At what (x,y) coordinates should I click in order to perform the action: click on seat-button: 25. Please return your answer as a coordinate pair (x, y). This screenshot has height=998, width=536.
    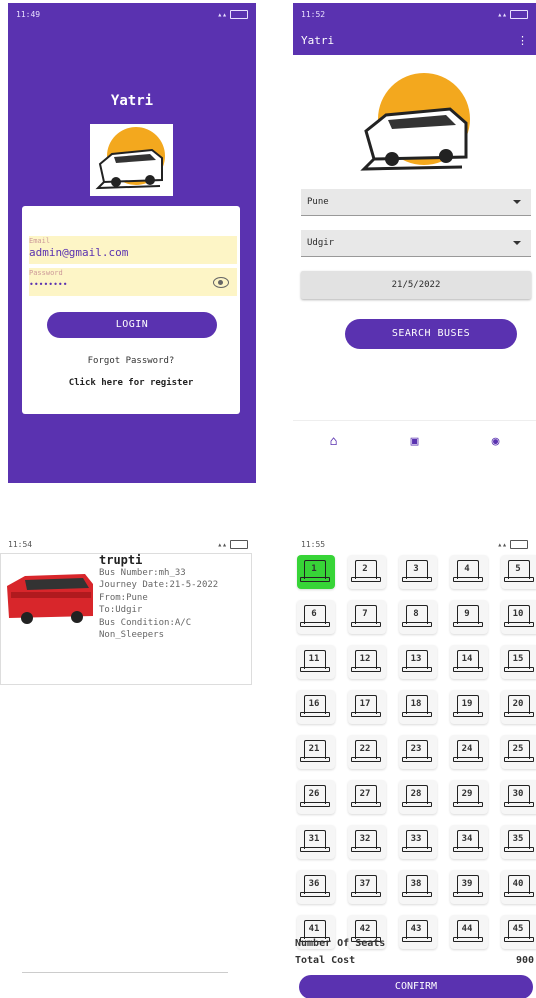
    Looking at the image, I should click on (518, 752).